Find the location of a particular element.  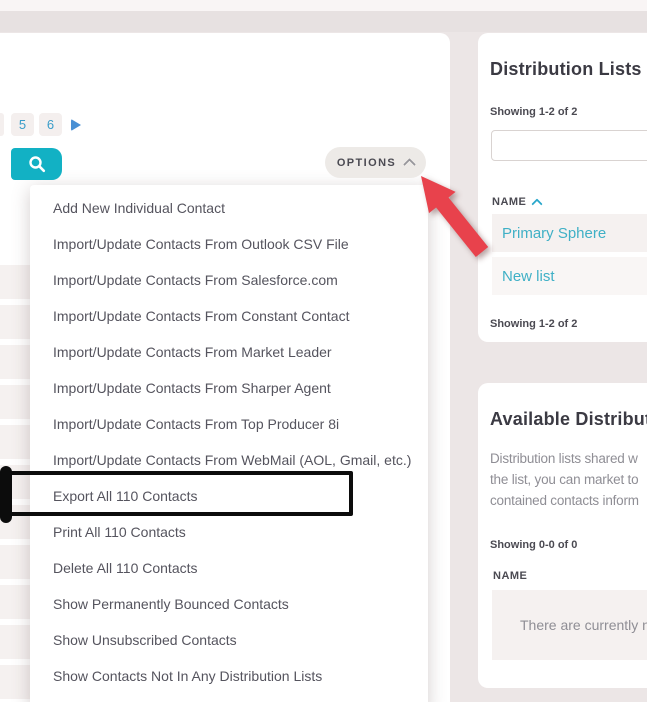

available-lists-title: Available Distribut is located at coordinates (568, 419).